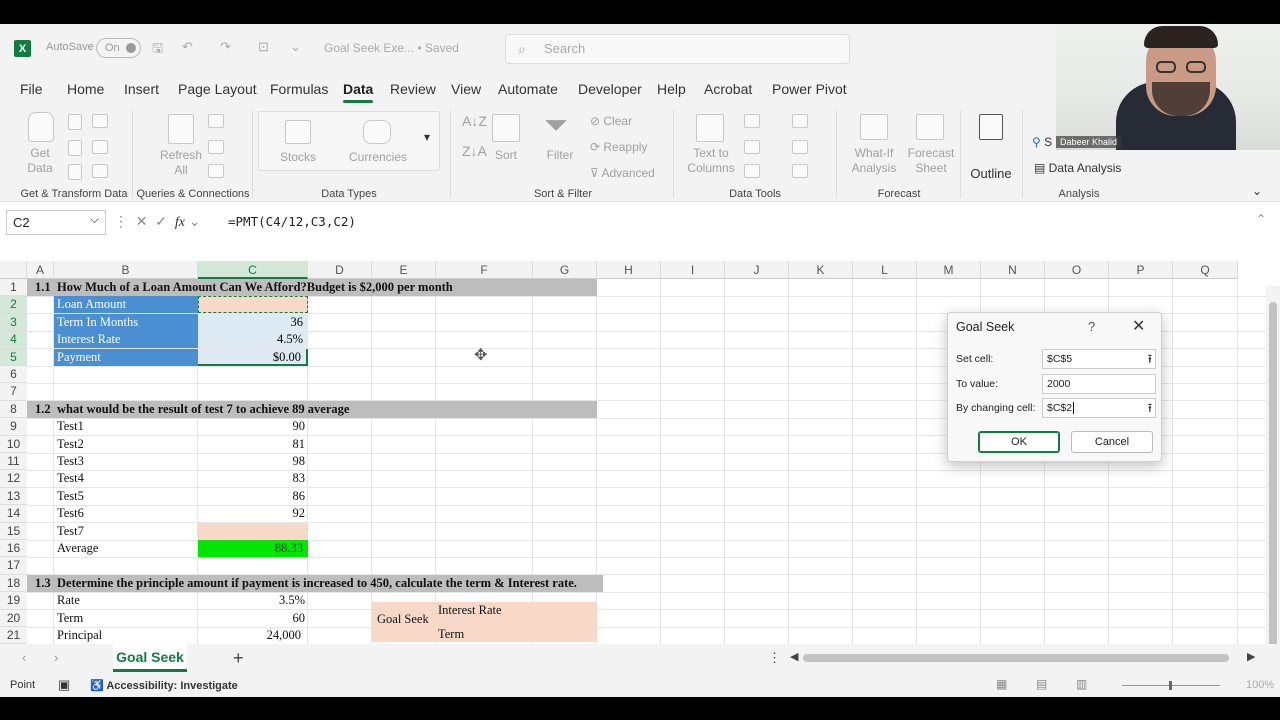  What do you see at coordinates (1099, 408) in the screenshot?
I see `changing-cell-field: $C$2 ⭱` at bounding box center [1099, 408].